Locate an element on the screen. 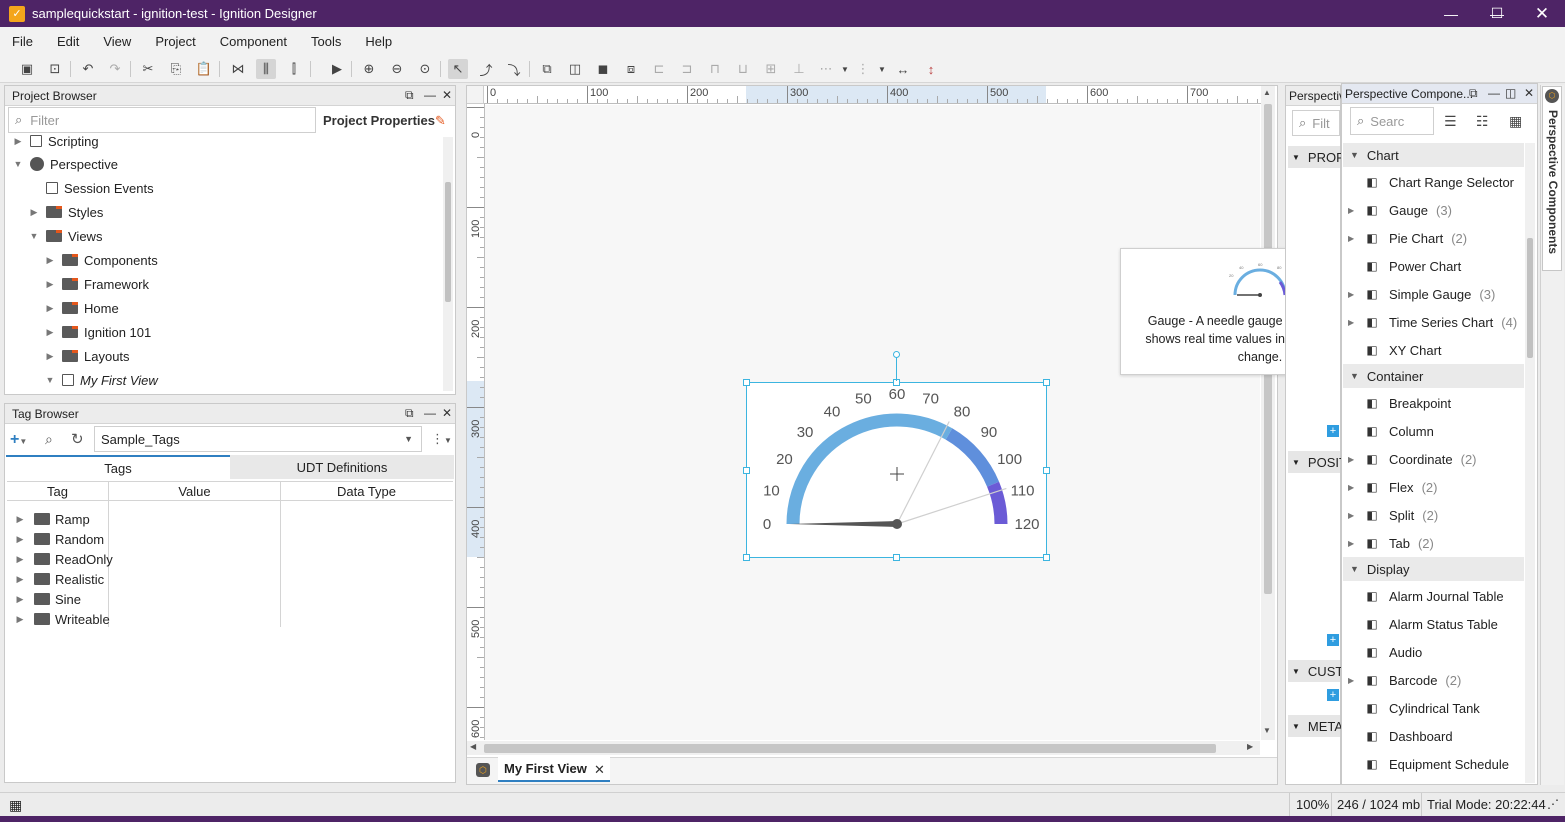 This screenshot has width=1565, height=822. tag-row: ▶ Writeable is located at coordinates (62, 619).